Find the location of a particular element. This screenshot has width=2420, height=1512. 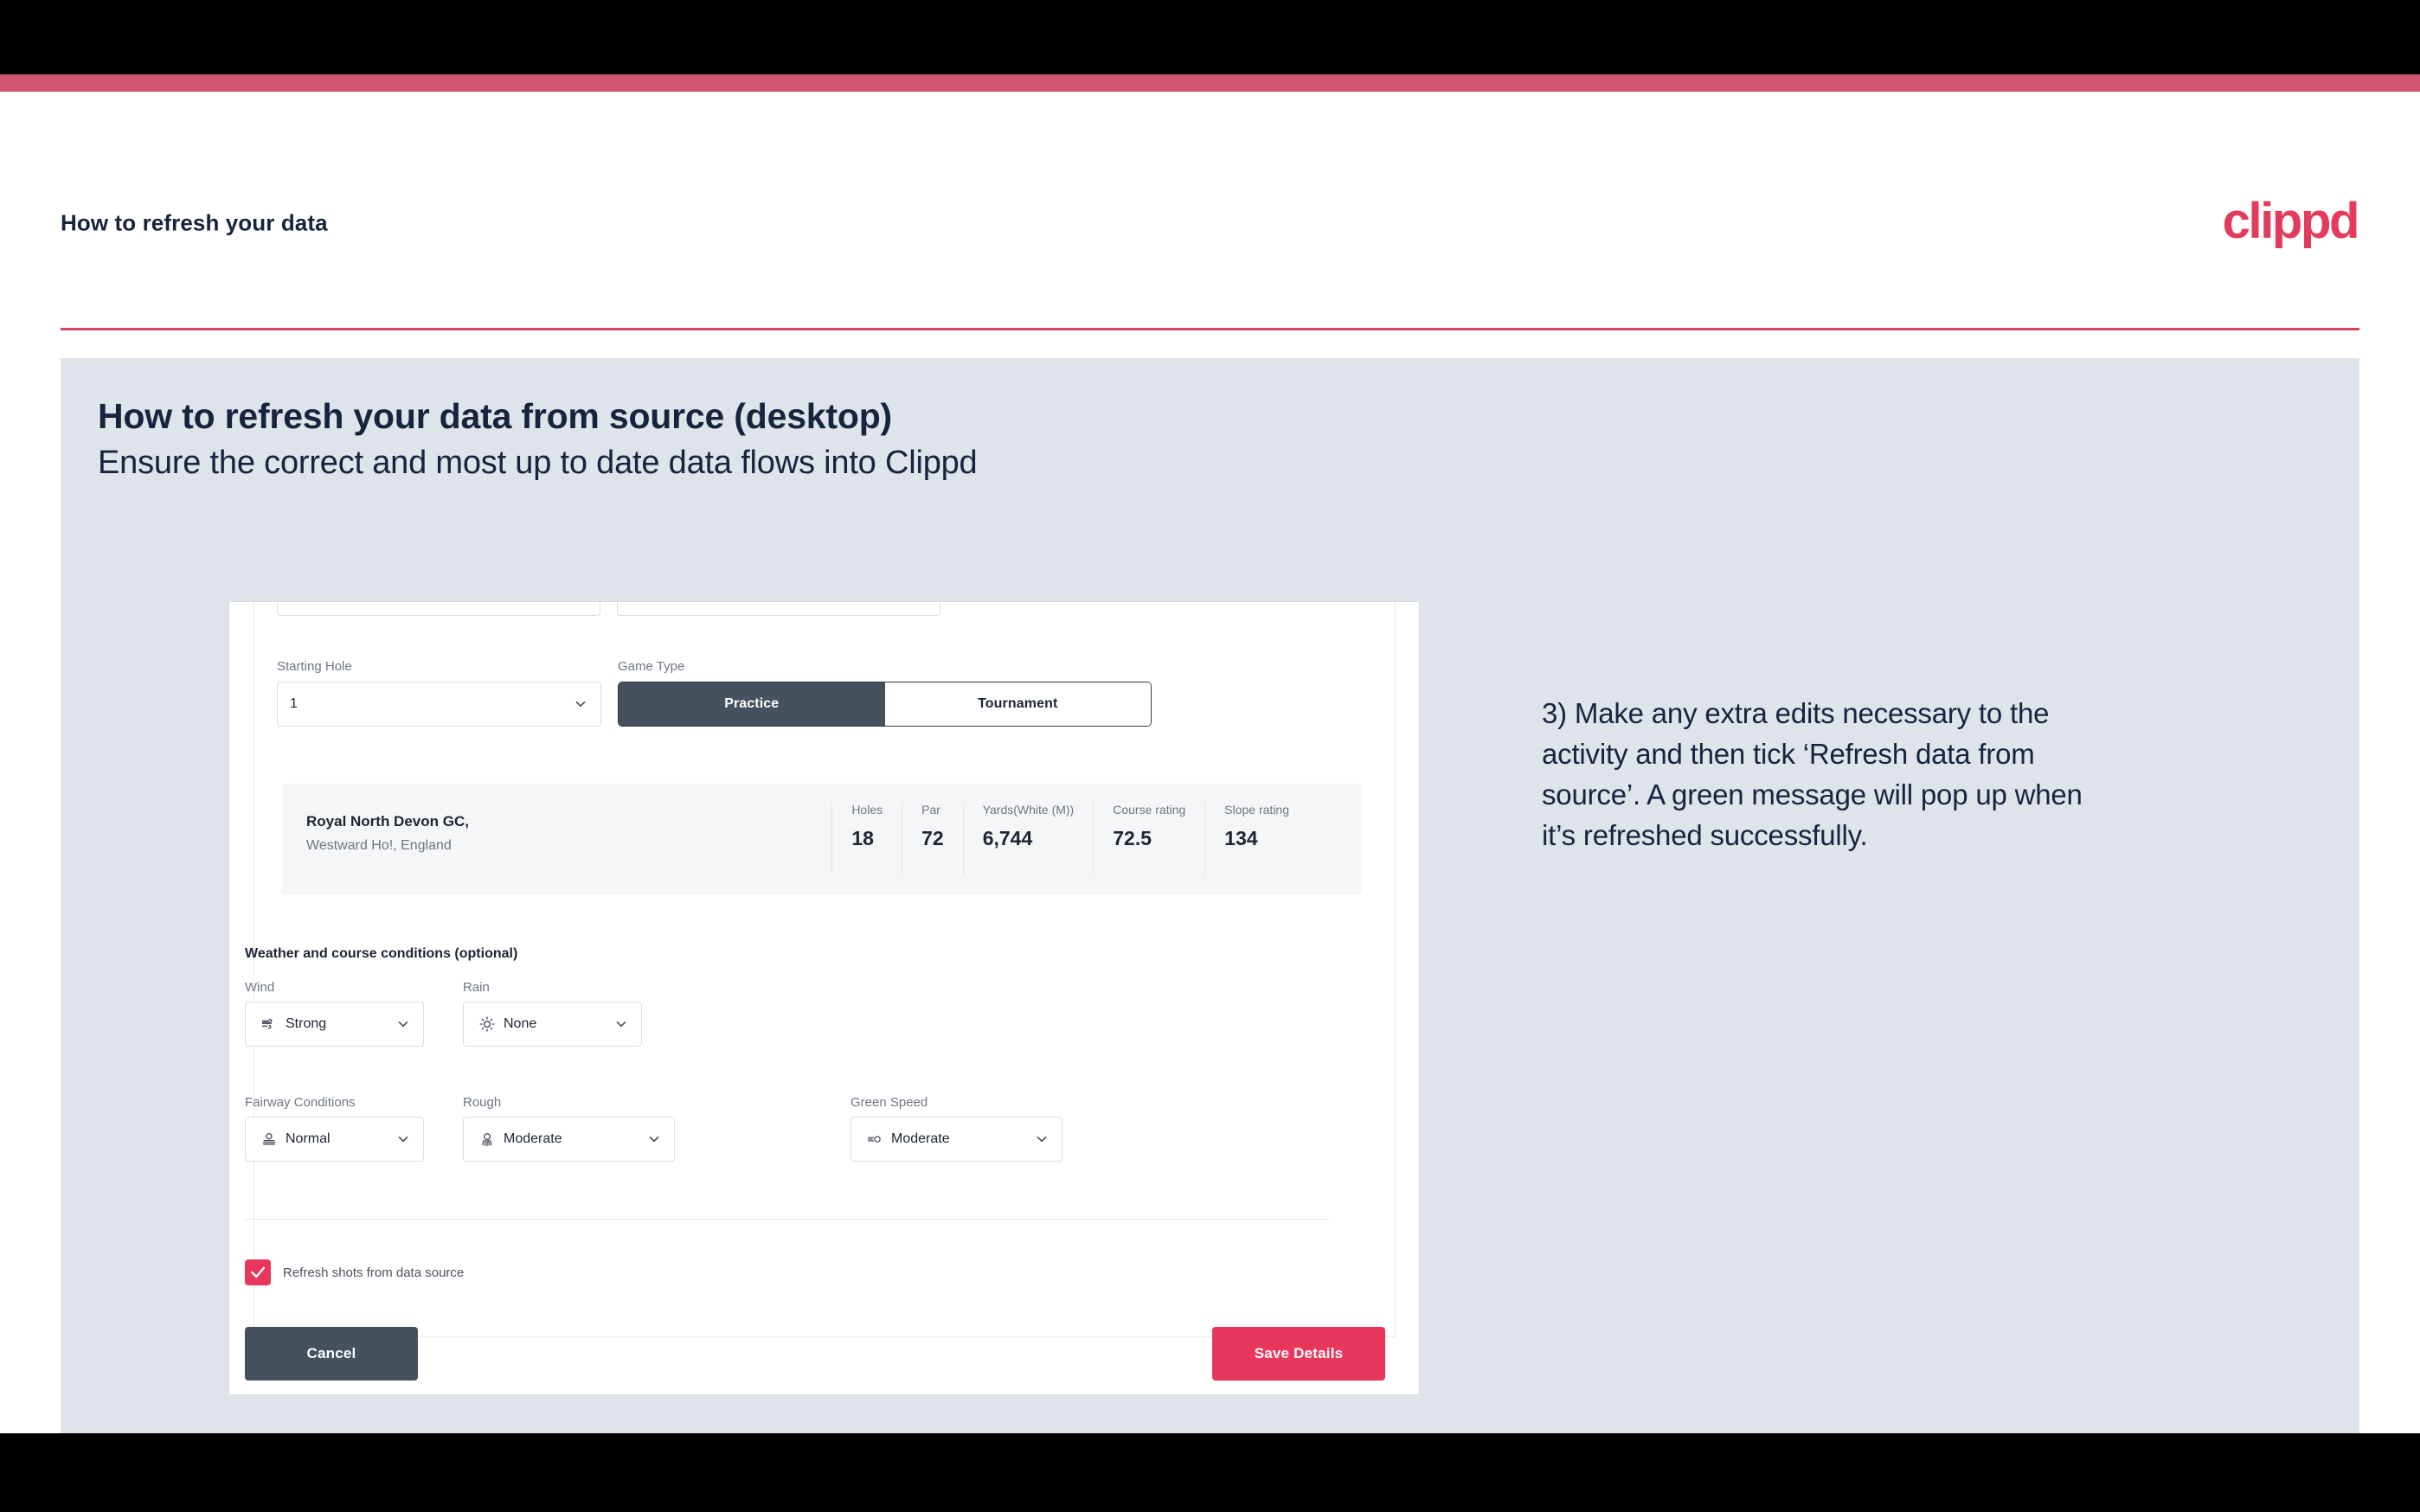

fairway-conditions-value: Normal is located at coordinates (308, 1138).